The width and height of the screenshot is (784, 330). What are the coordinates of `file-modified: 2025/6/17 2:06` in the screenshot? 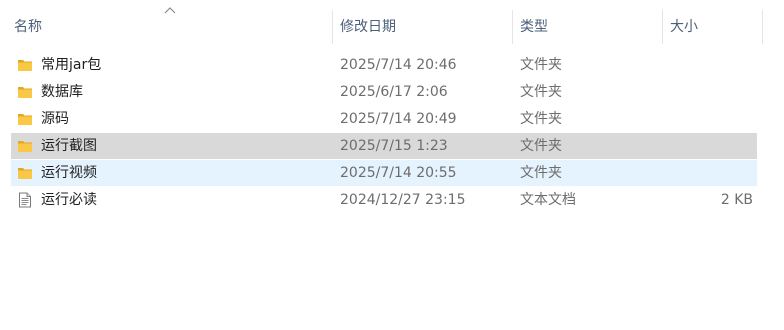 It's located at (394, 92).